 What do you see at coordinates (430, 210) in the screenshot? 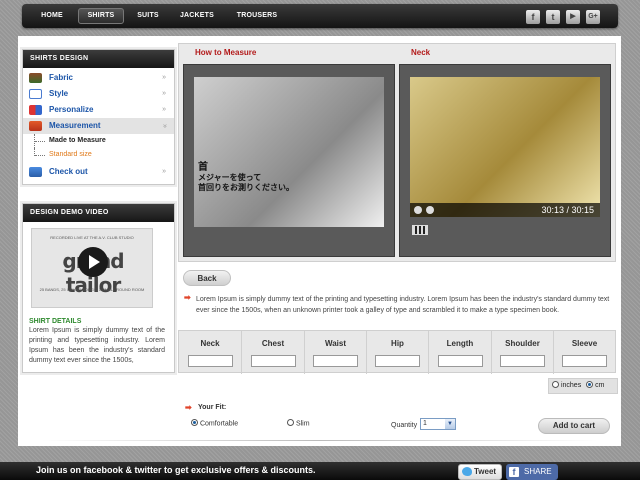
I see `stop-icon` at bounding box center [430, 210].